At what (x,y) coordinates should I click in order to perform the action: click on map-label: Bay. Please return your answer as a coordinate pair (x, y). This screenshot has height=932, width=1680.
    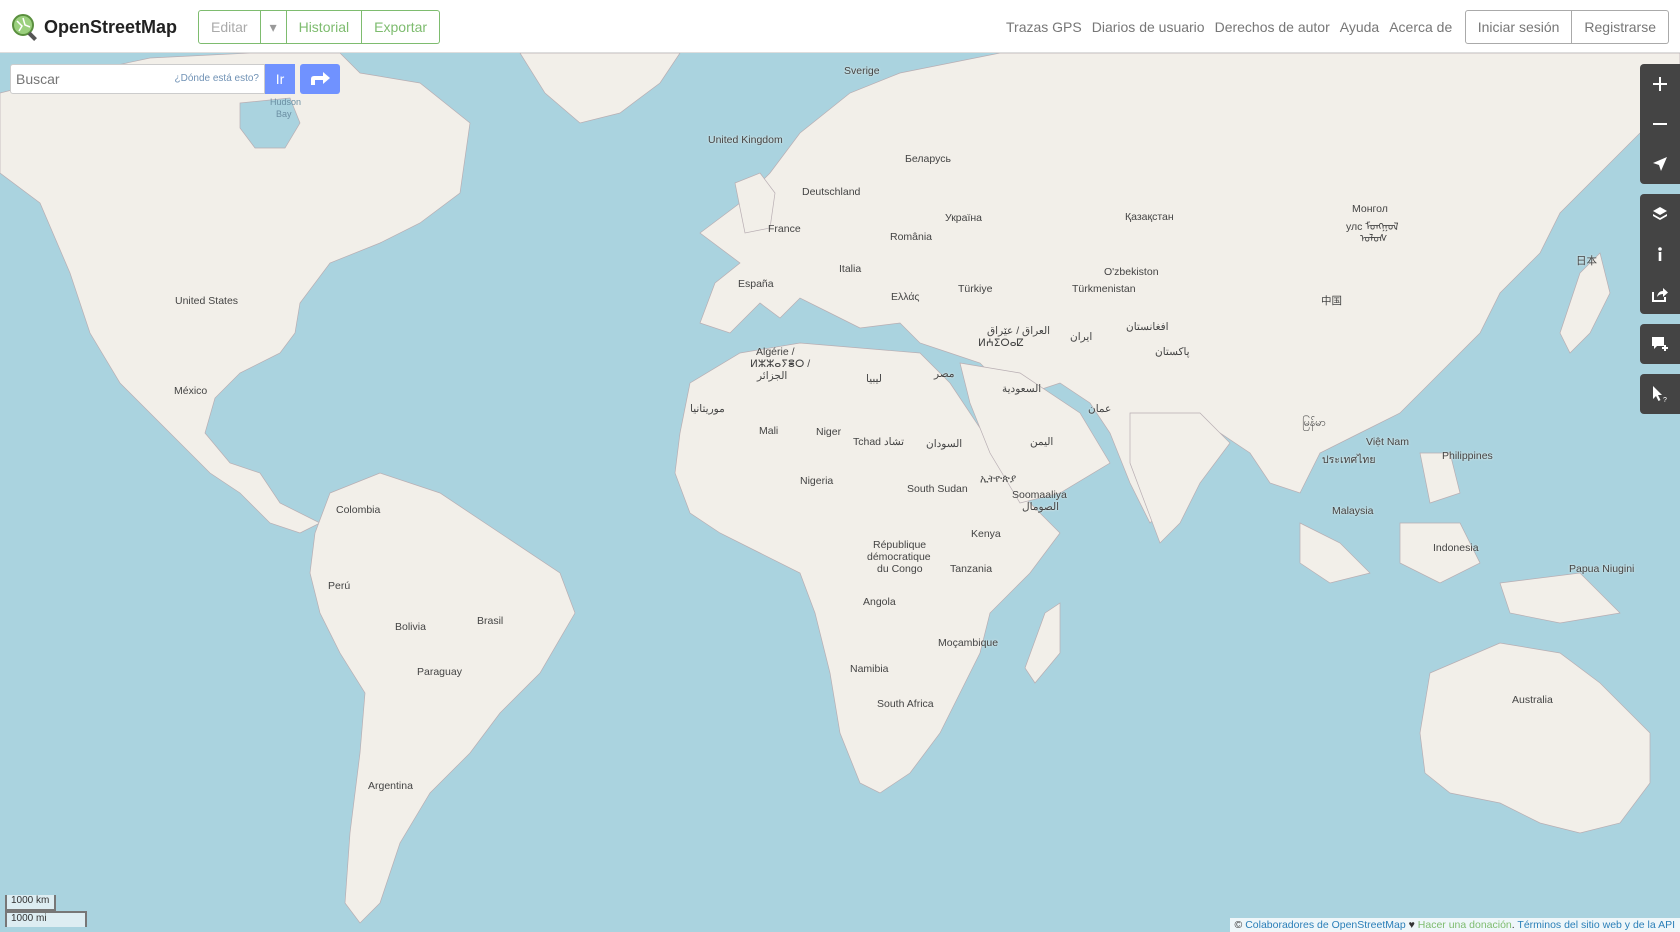
    Looking at the image, I should click on (284, 114).